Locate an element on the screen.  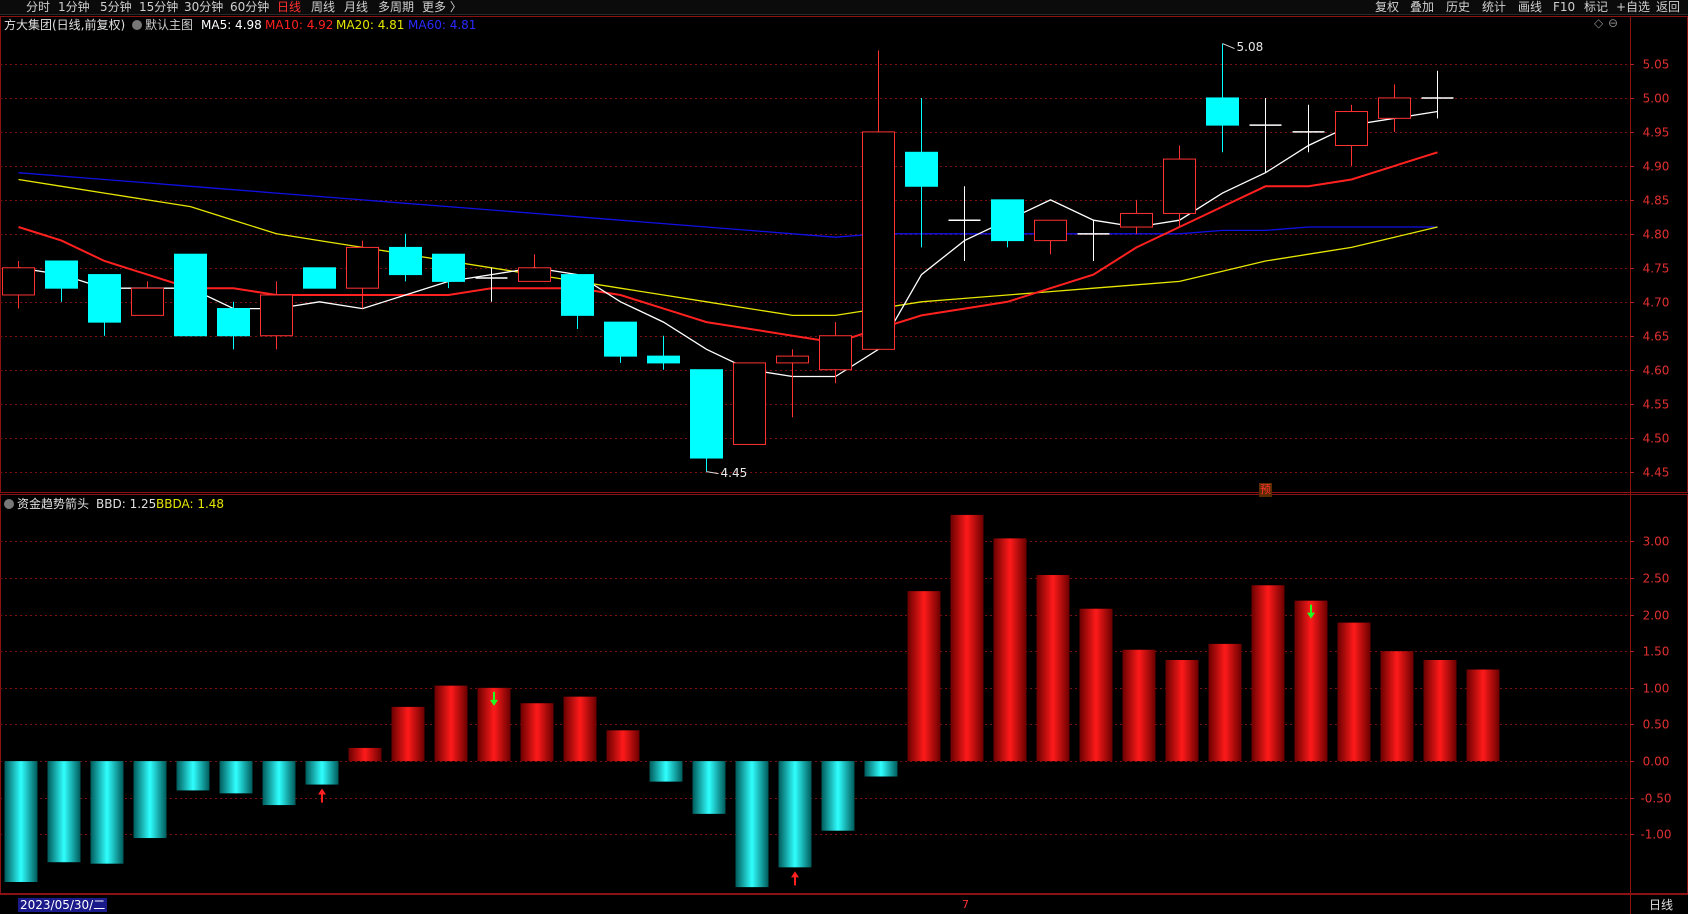
forecast-badge: 预 is located at coordinates (1265, 490).